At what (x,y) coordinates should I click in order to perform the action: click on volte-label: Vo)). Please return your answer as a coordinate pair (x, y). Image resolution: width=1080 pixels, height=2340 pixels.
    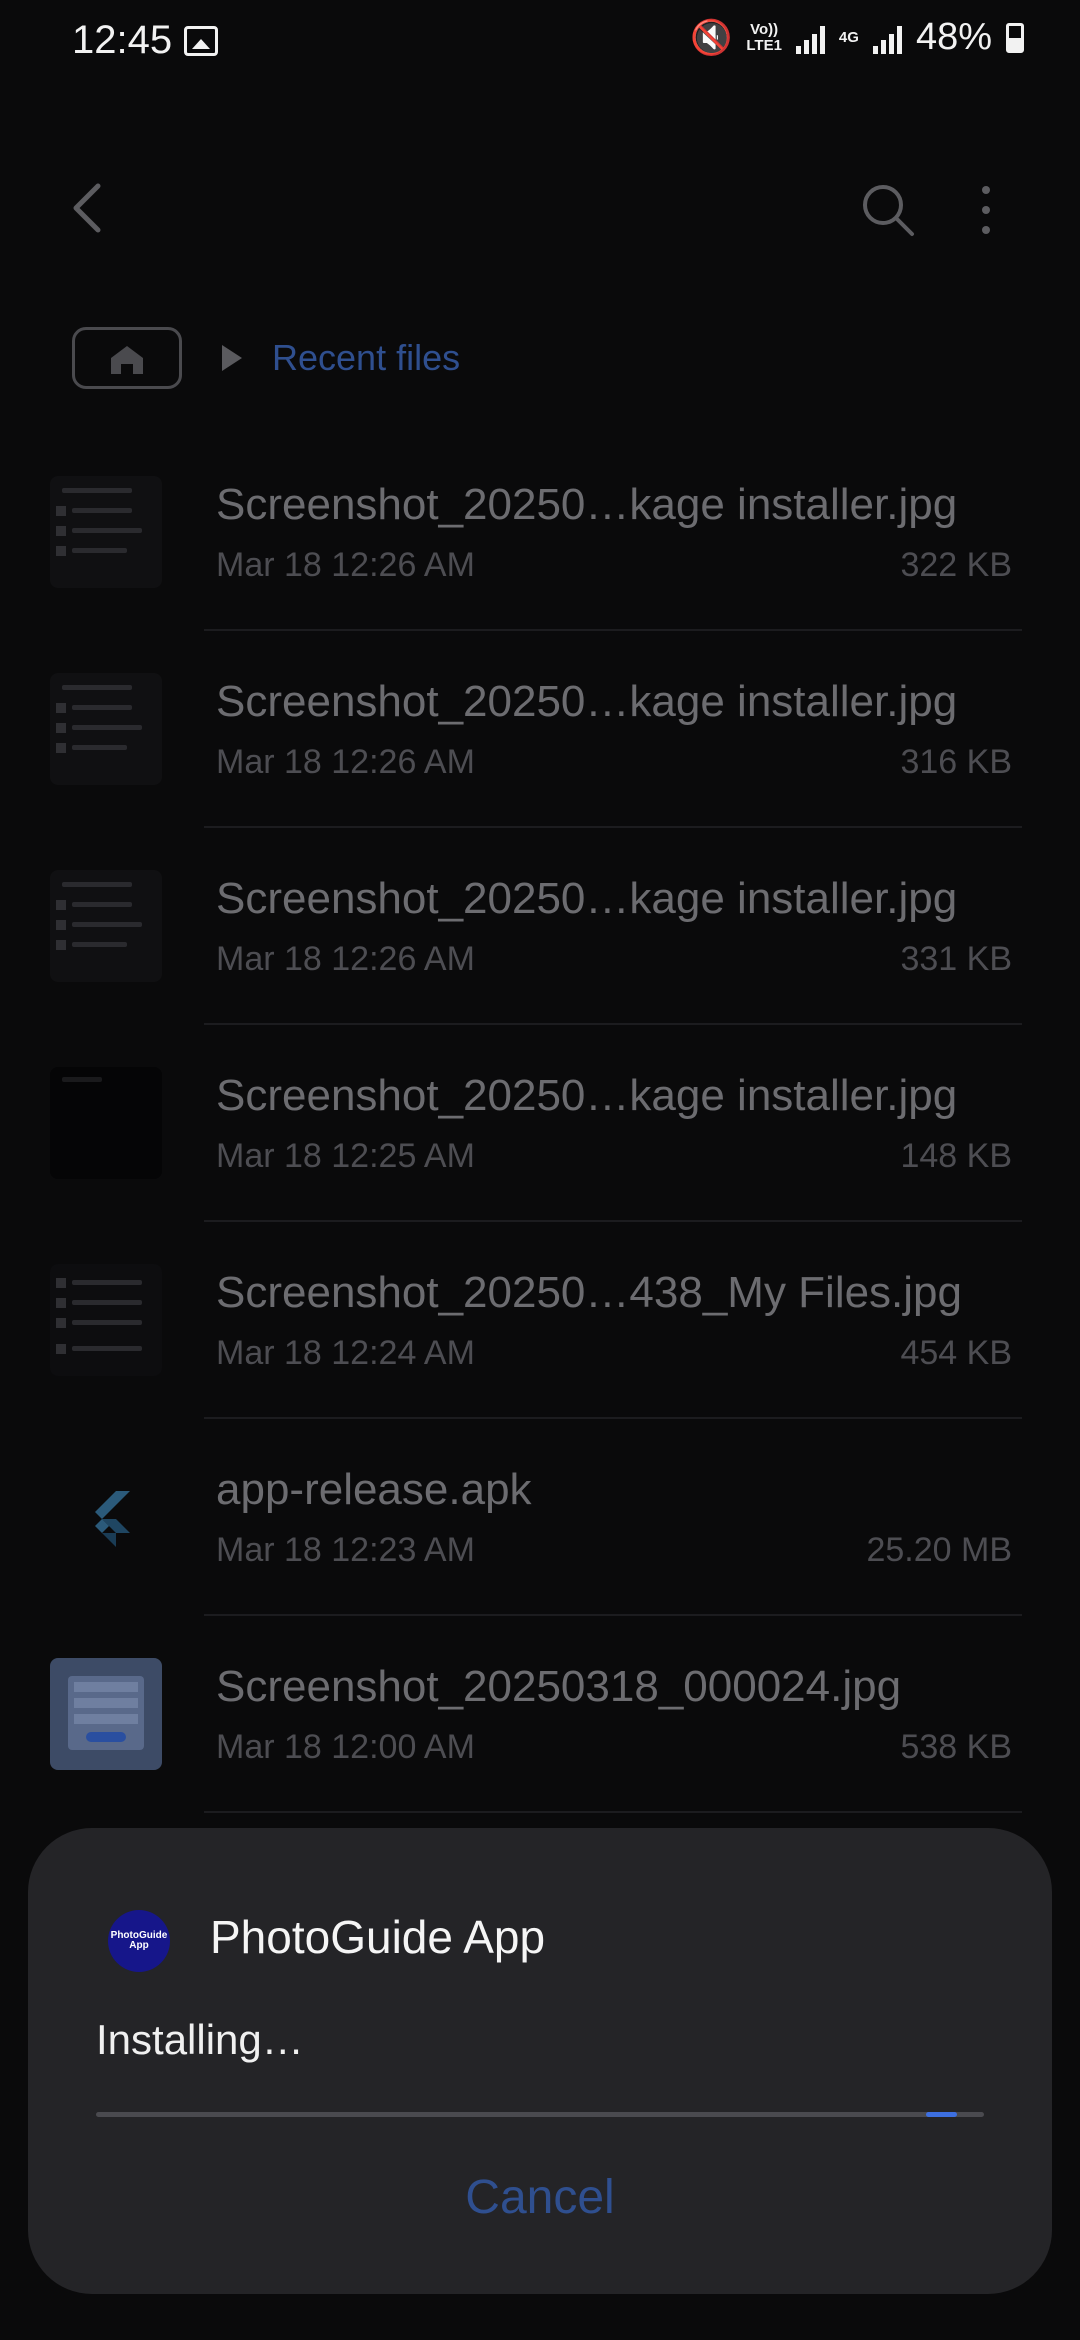
    Looking at the image, I should click on (764, 29).